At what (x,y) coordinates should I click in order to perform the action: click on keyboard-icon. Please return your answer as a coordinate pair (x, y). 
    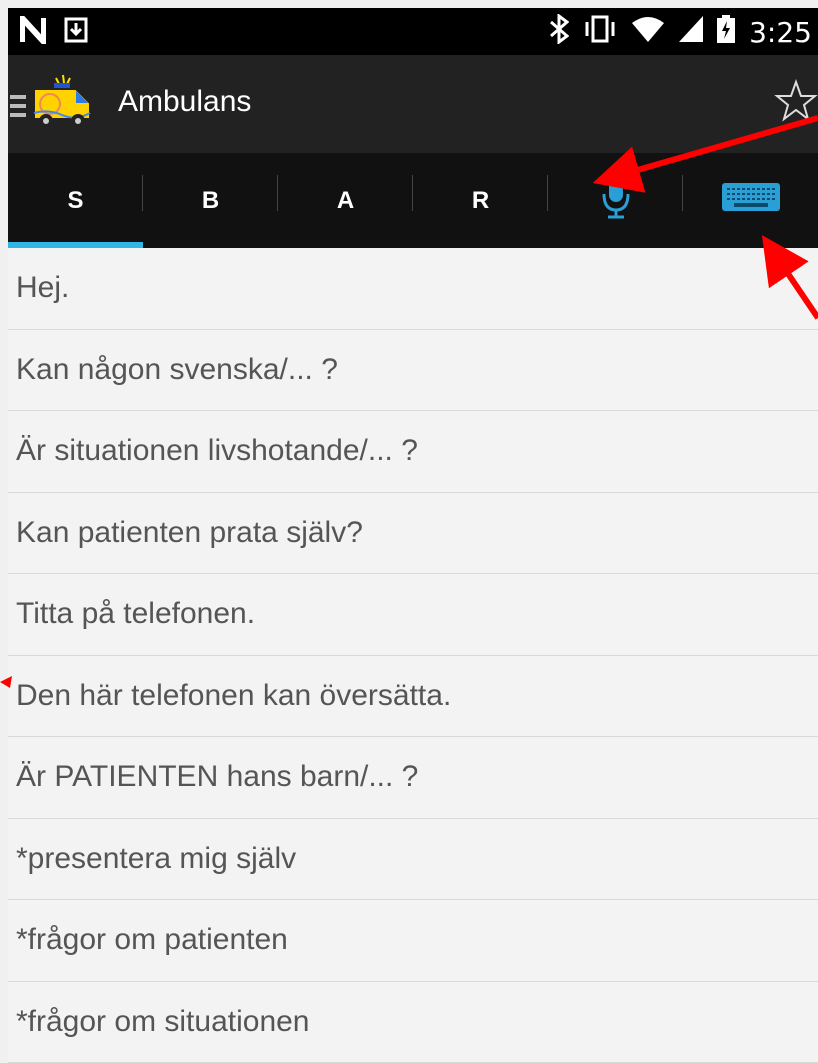
    Looking at the image, I should click on (751, 200).